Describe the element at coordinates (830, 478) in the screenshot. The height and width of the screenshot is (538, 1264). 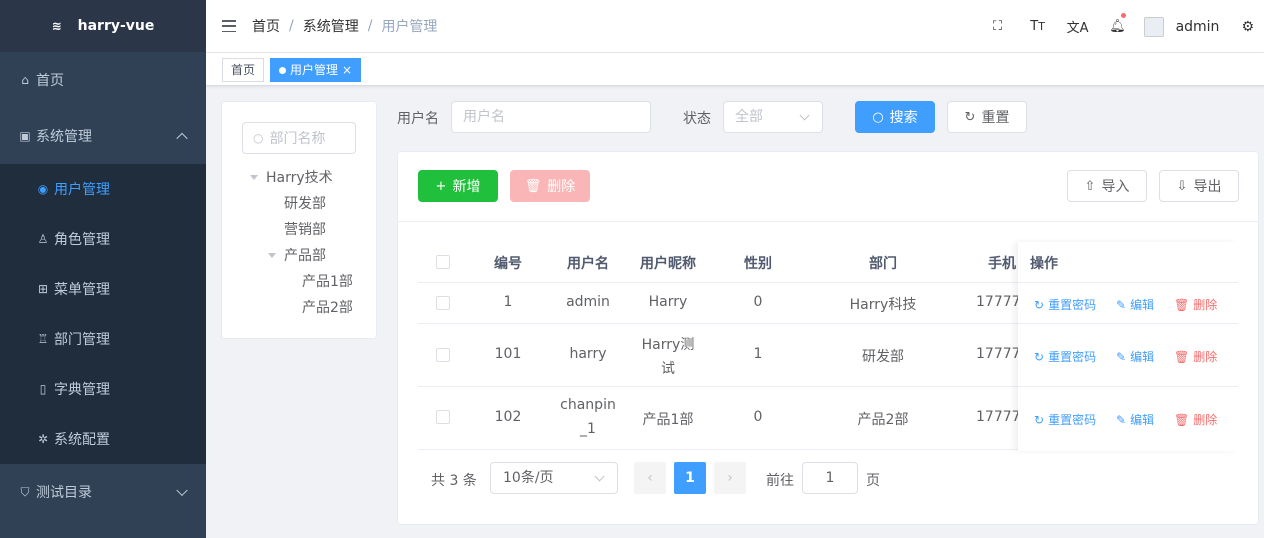
I see `goto-page-input: 1` at that location.